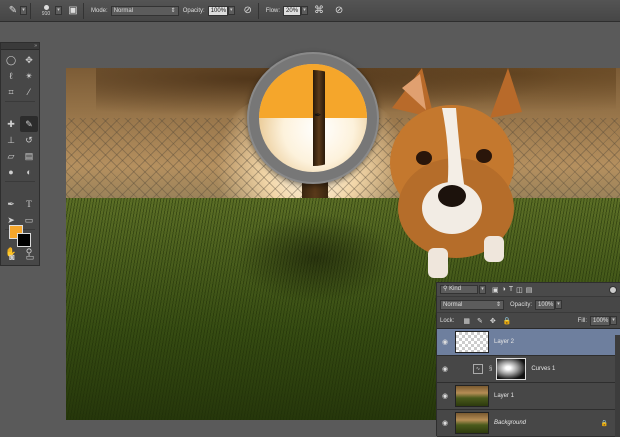 The height and width of the screenshot is (437, 620). Describe the element at coordinates (30, 257) in the screenshot. I see `screen-mode-icon: ▭` at that location.